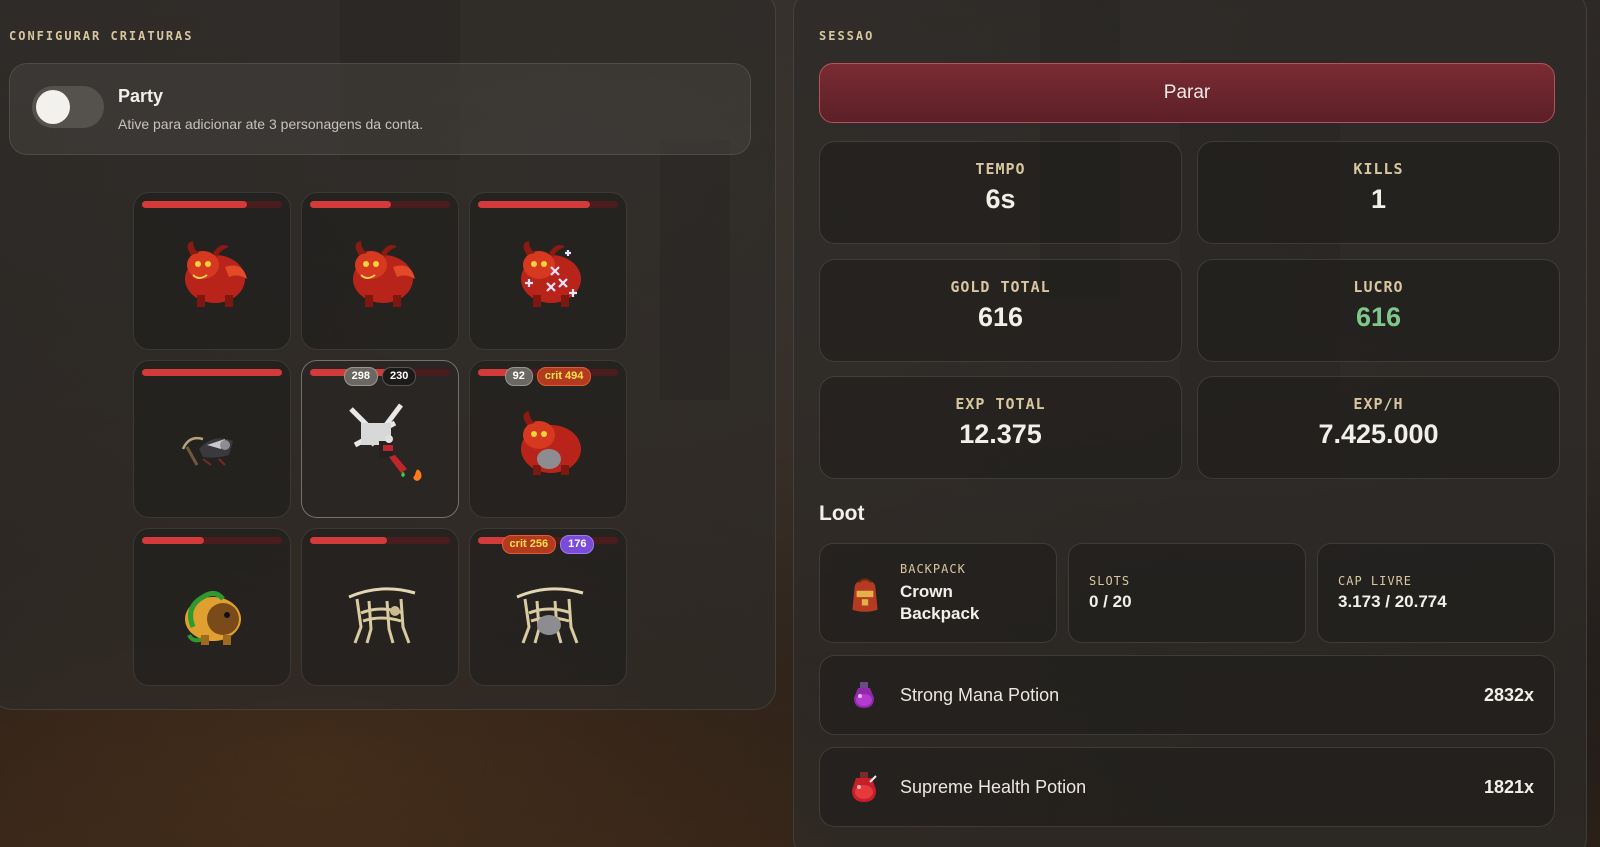 Image resolution: width=1600 pixels, height=847 pixels. What do you see at coordinates (1378, 434) in the screenshot?
I see `stat-value: 7.425.000` at bounding box center [1378, 434].